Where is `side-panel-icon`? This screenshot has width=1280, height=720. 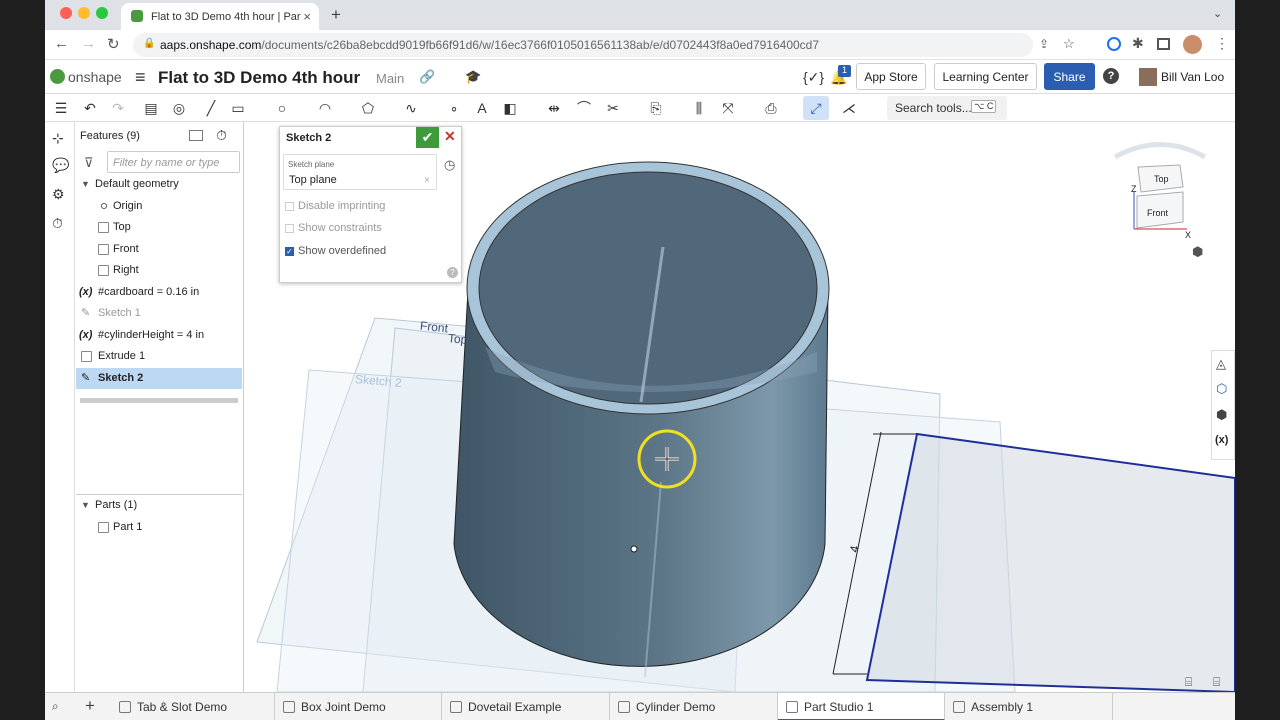 side-panel-icon is located at coordinates (1163, 44).